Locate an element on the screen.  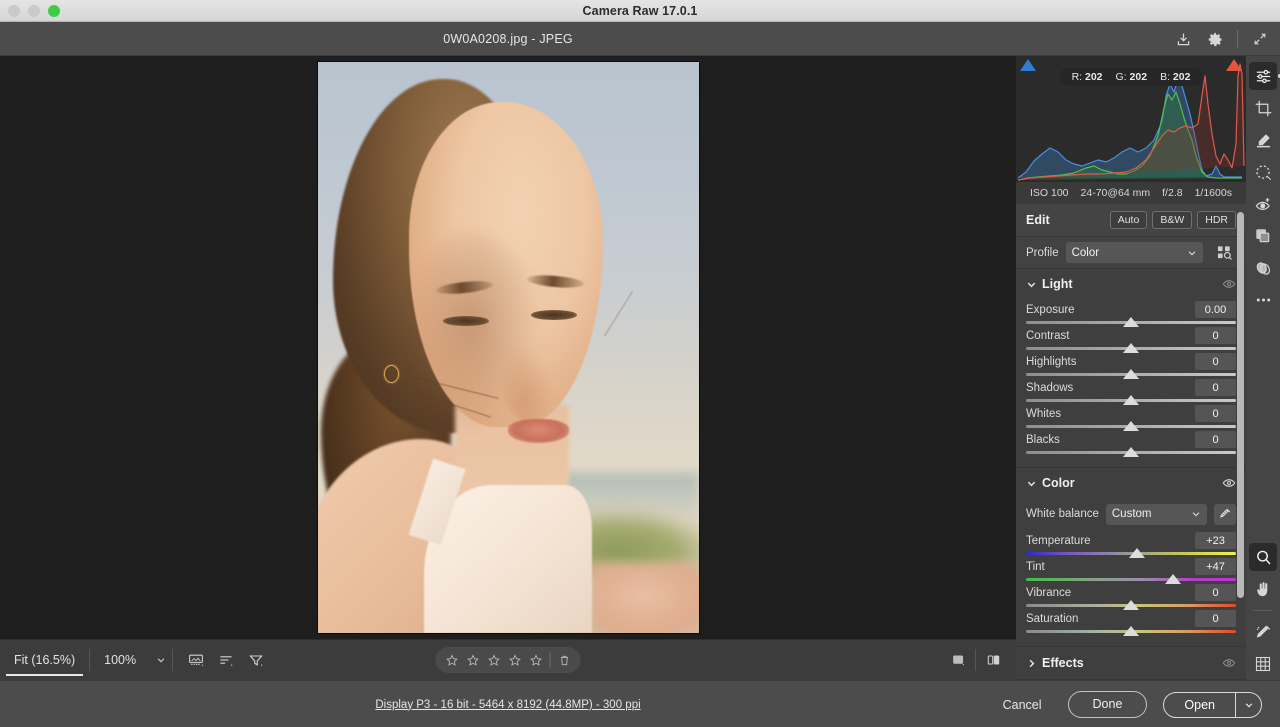
done-button: Done is located at coordinates (1107, 704).